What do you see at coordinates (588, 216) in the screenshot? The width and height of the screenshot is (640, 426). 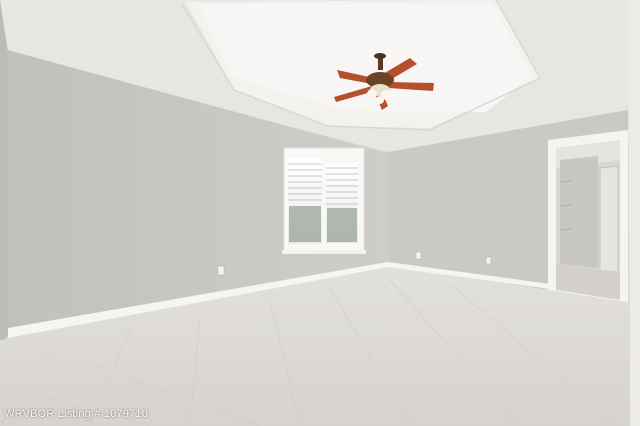 I see `doorway` at bounding box center [588, 216].